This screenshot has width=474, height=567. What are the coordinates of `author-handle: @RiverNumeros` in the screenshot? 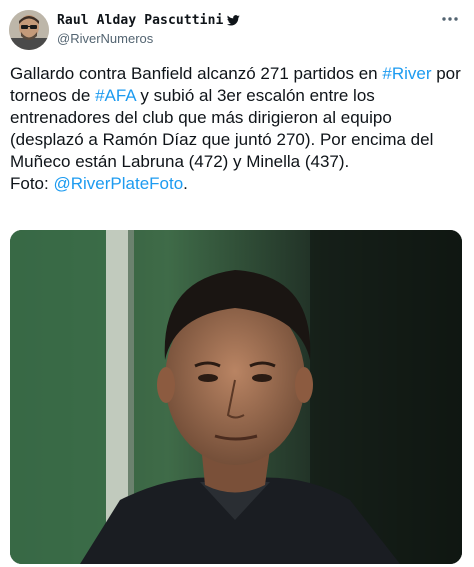 It's located at (105, 38).